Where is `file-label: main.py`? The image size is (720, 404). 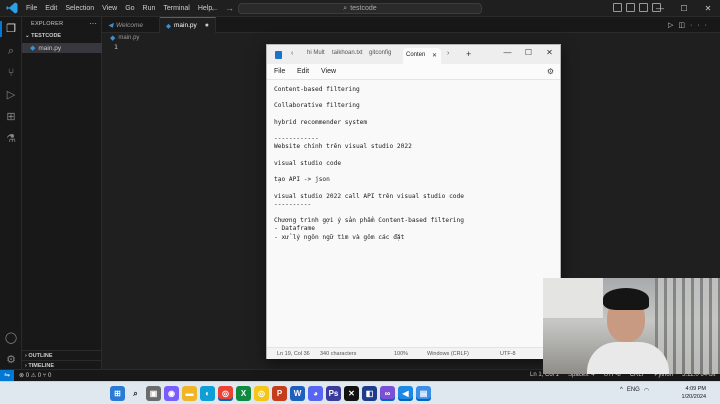
file-label: main.py is located at coordinates (50, 48).